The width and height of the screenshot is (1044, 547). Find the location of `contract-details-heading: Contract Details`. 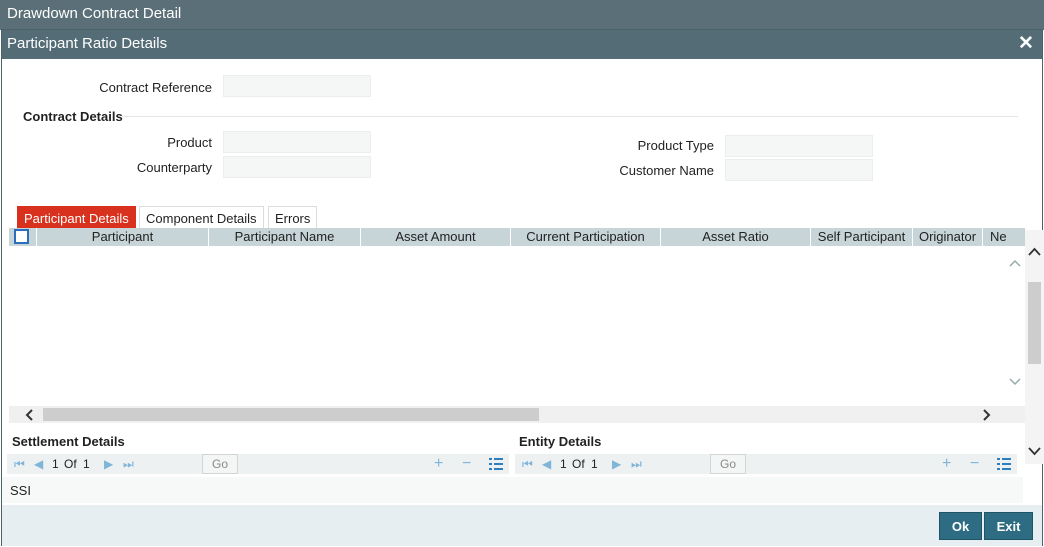

contract-details-heading: Contract Details is located at coordinates (73, 116).